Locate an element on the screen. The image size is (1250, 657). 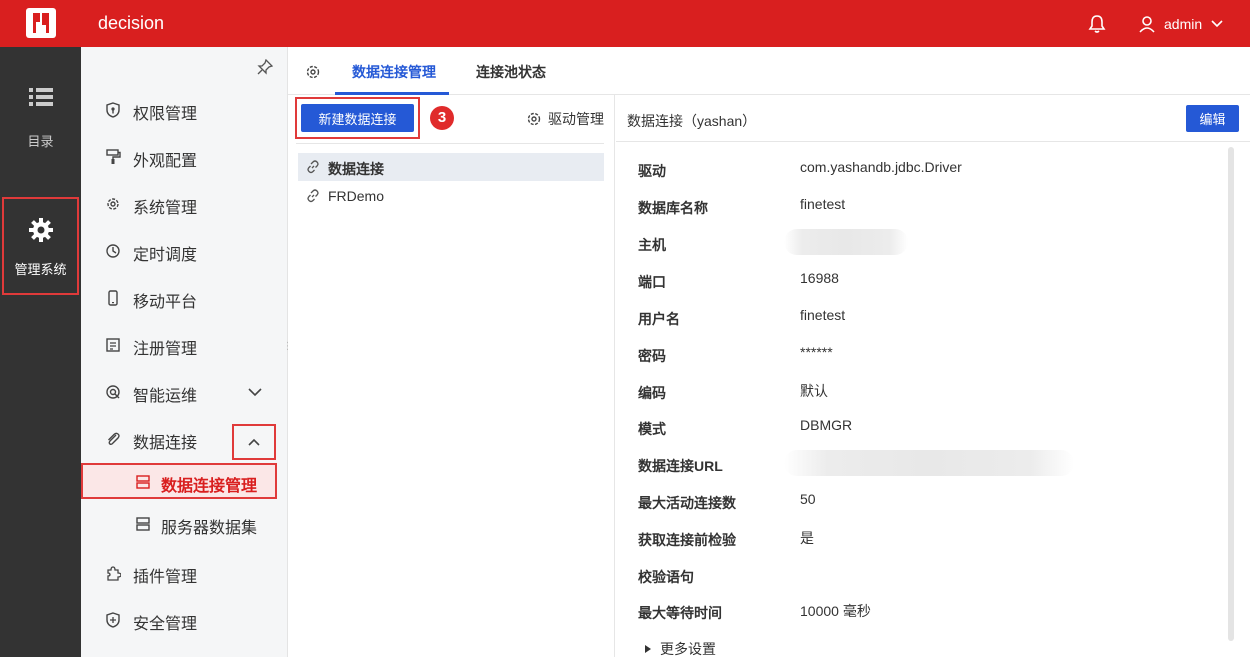
connection-item: FRDemo is located at coordinates (451, 196).